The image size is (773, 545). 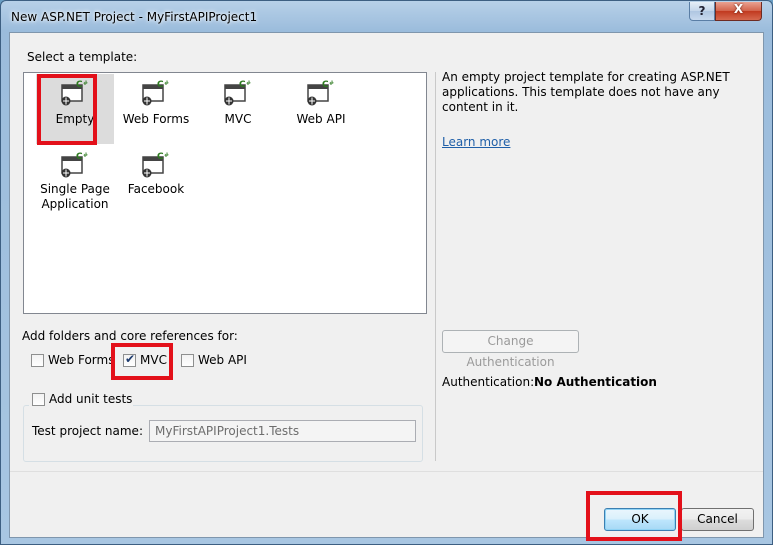 What do you see at coordinates (153, 360) in the screenshot?
I see `mvc-checkbox-label: MVC` at bounding box center [153, 360].